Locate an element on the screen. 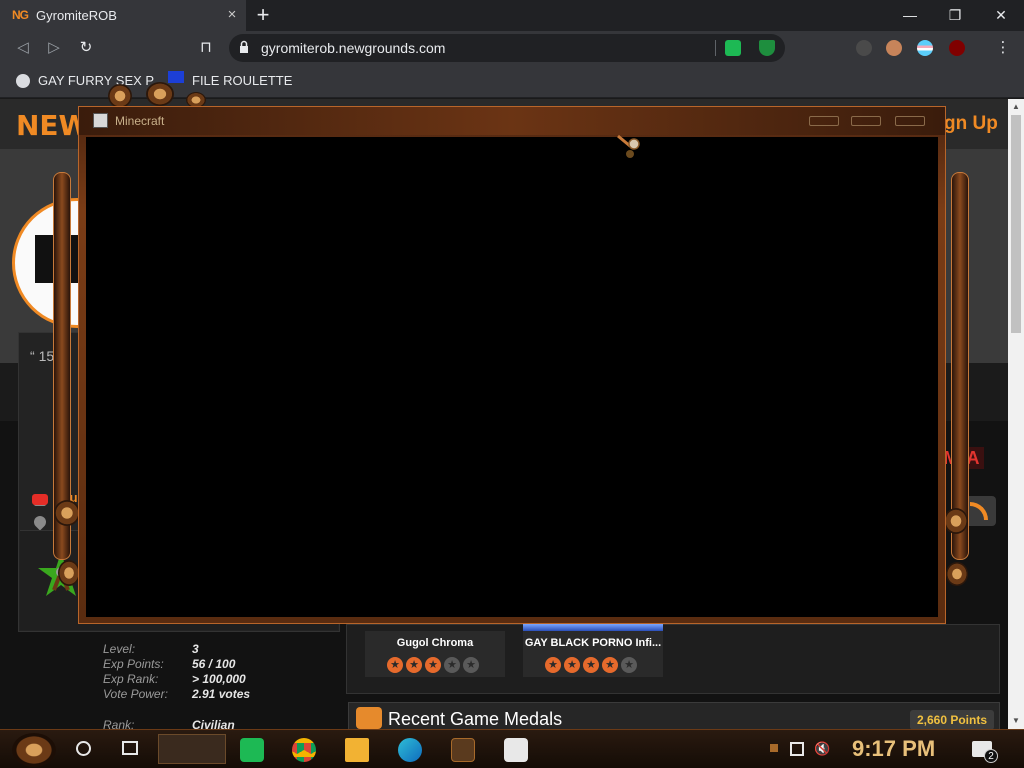 This screenshot has height=768, width=1024. chrome-app-icon is located at coordinates (304, 750).